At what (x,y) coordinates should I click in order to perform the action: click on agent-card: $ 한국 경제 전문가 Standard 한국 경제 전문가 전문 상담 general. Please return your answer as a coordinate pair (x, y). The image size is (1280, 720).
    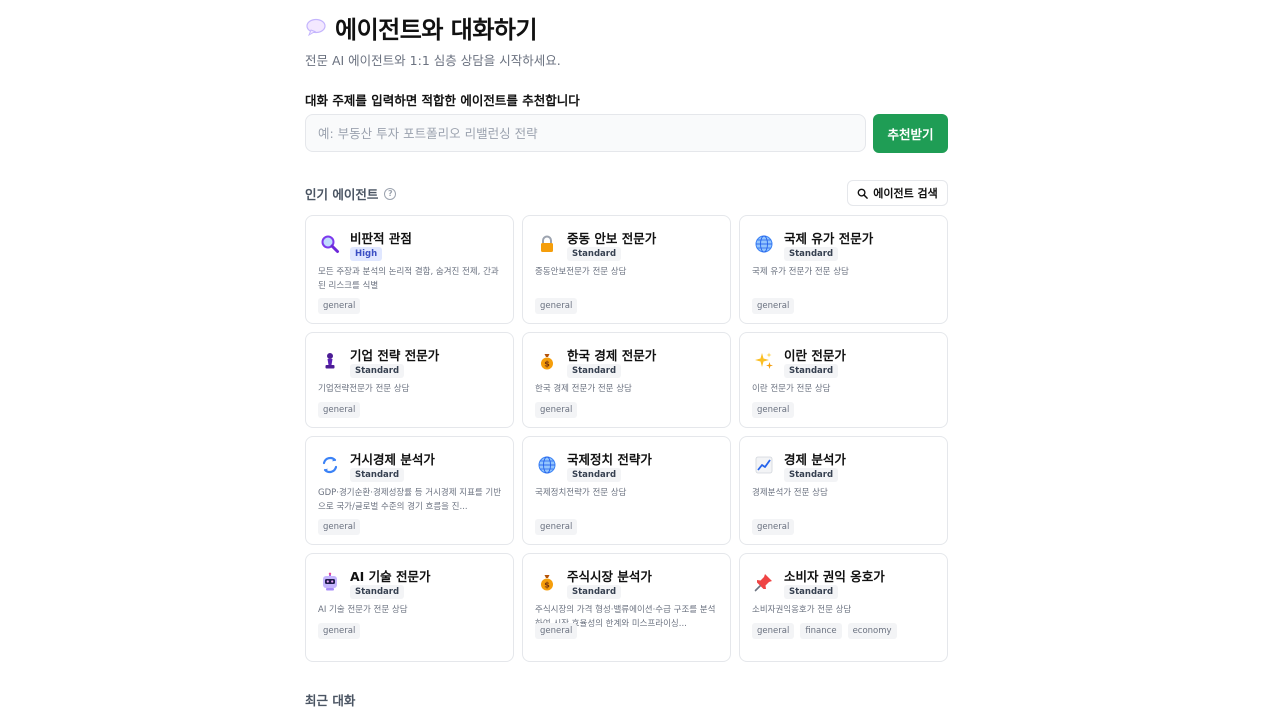
    Looking at the image, I should click on (626, 380).